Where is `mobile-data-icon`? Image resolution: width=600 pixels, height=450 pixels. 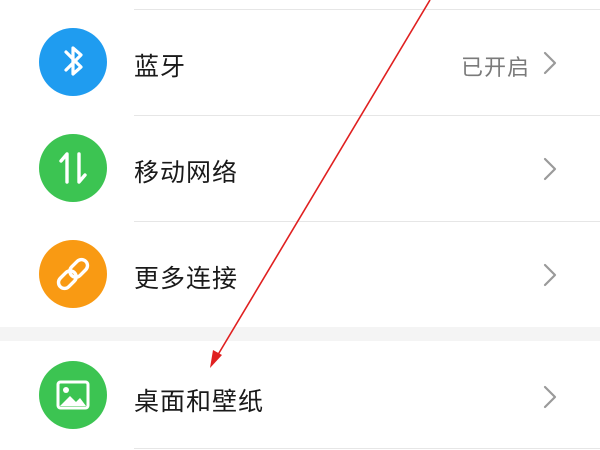
mobile-data-icon is located at coordinates (73, 168).